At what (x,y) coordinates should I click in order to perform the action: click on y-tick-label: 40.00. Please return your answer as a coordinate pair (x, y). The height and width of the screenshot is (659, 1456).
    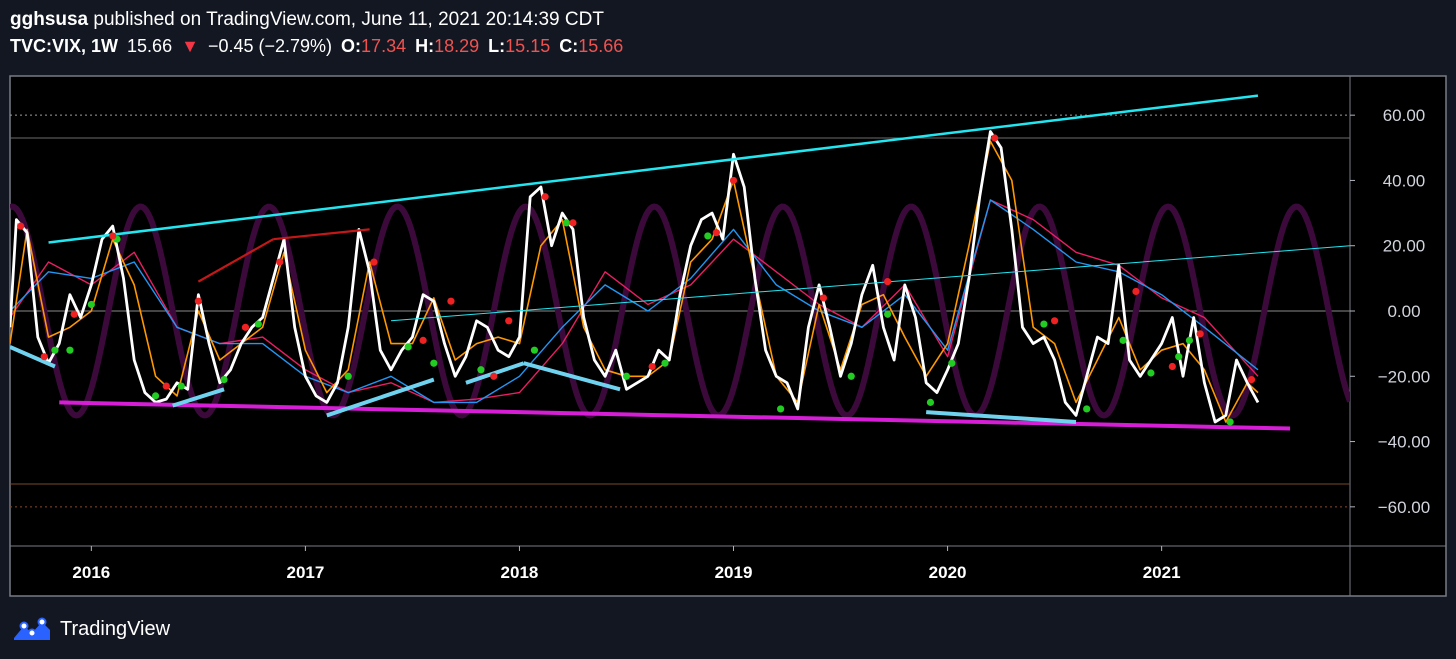
    Looking at the image, I should click on (1404, 180).